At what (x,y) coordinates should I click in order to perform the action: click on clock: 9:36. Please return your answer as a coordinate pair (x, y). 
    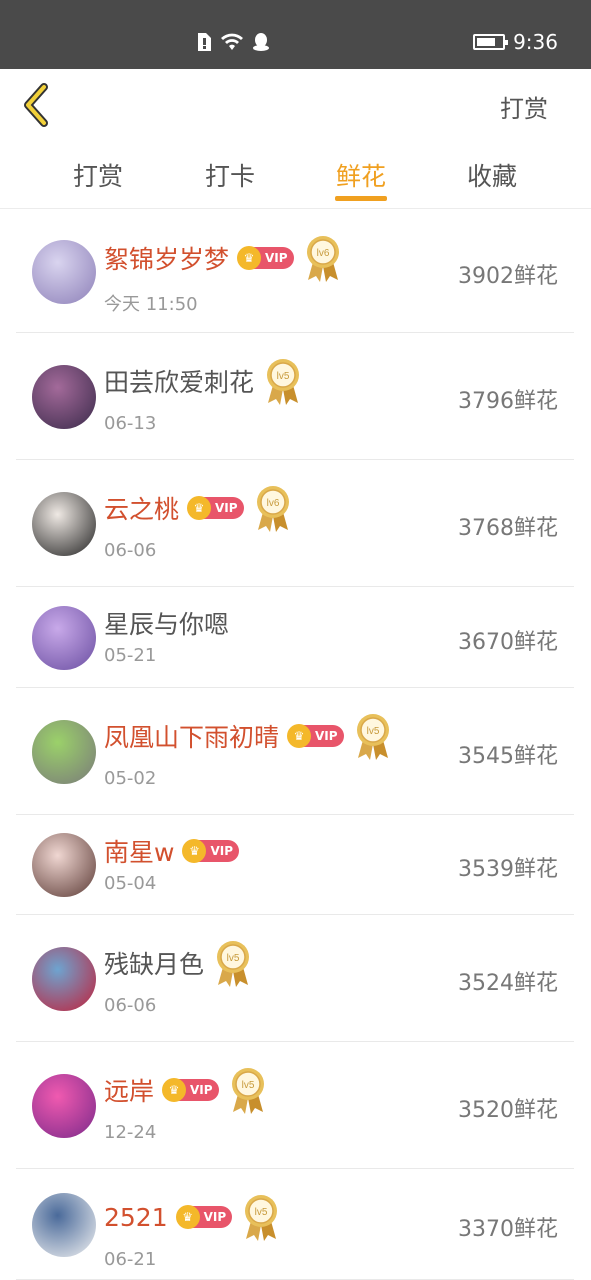
    Looking at the image, I should click on (535, 42).